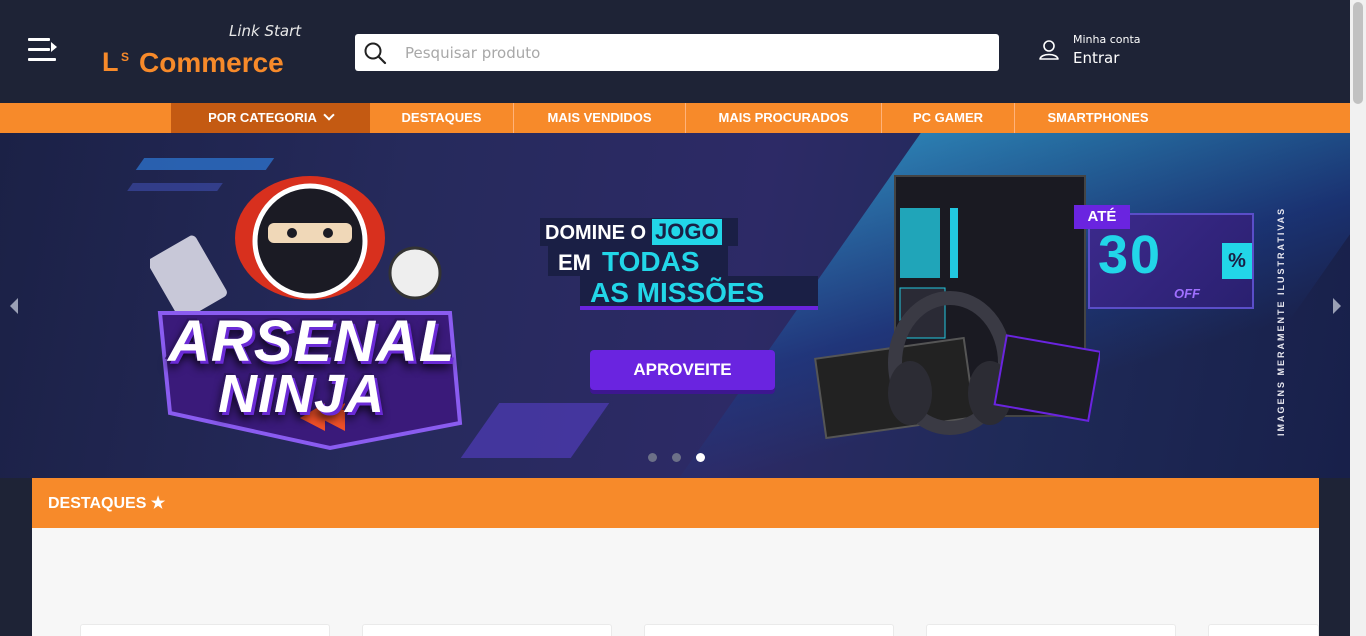 This screenshot has width=1366, height=636. Describe the element at coordinates (1187, 293) in the screenshot. I see `discount-suffix: OFF` at that location.